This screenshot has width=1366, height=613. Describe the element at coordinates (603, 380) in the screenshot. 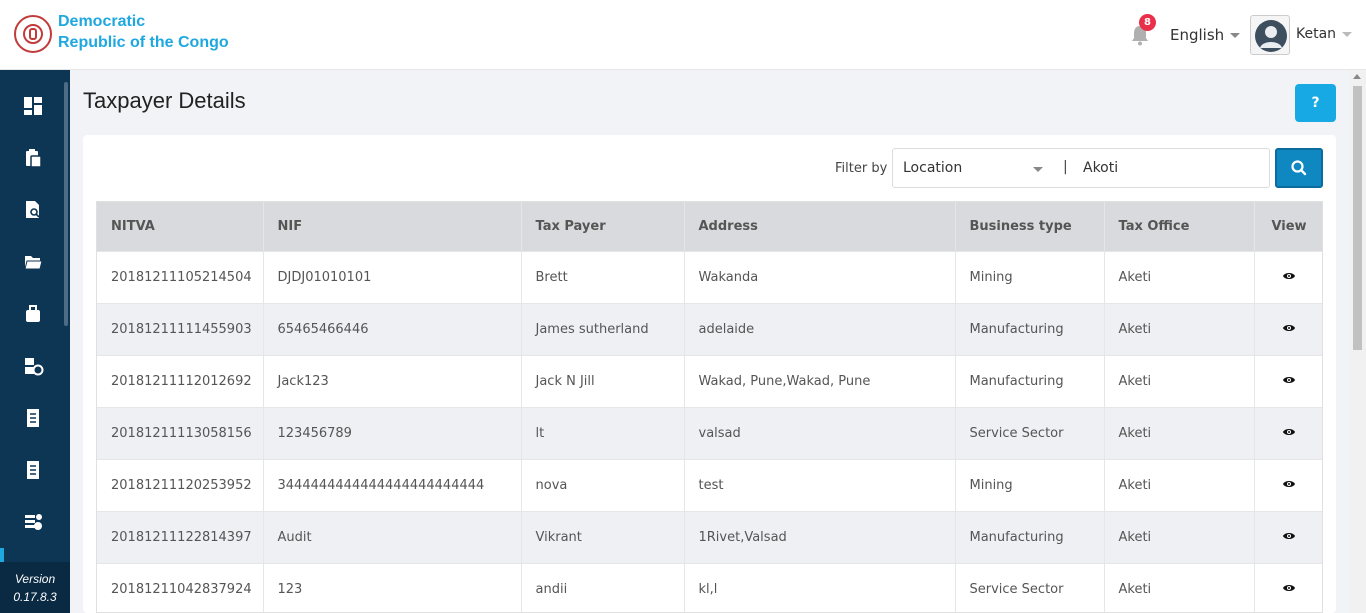

I see `cell-tax-payer: Jack N Jill` at that location.